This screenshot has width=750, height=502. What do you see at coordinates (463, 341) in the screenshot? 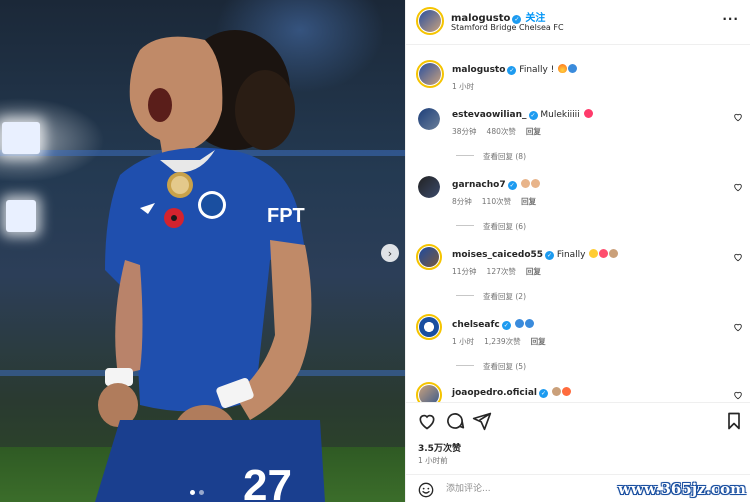
I see `comment-time: 1 小时` at bounding box center [463, 341].